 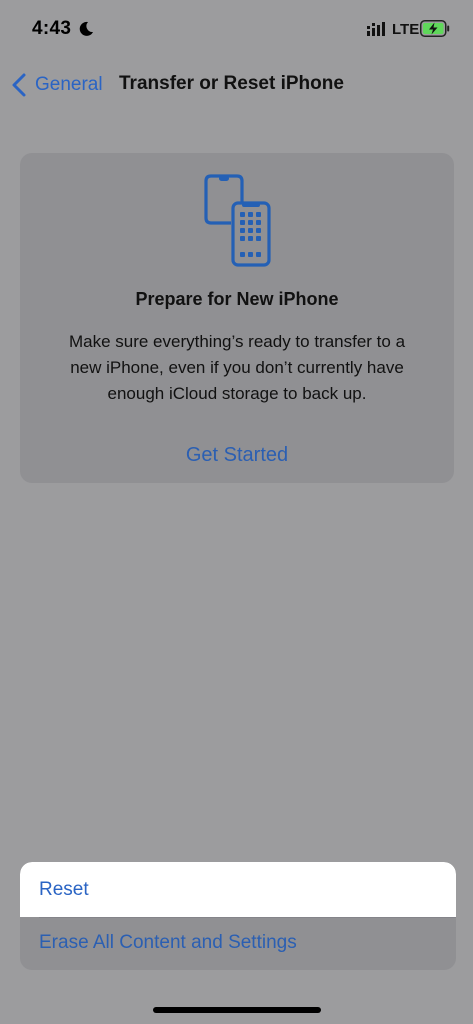 I want to click on card-title: Prepare for New iPhone, so click(x=237, y=299).